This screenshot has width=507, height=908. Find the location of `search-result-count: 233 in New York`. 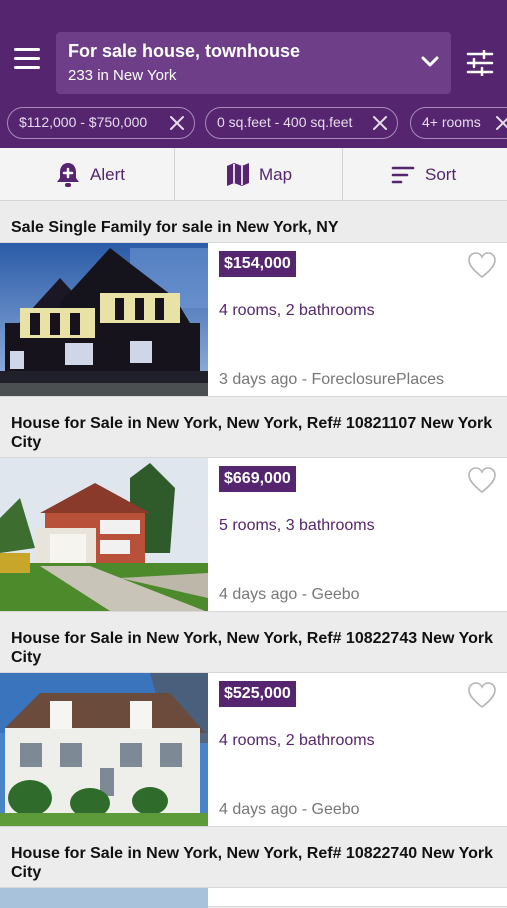

search-result-count: 233 in New York is located at coordinates (122, 75).